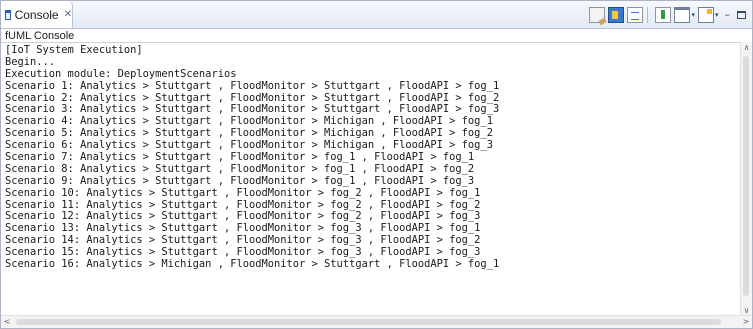 The width and height of the screenshot is (753, 329). What do you see at coordinates (368, 322) in the screenshot?
I see `horizontal-scroll-thumb` at bounding box center [368, 322].